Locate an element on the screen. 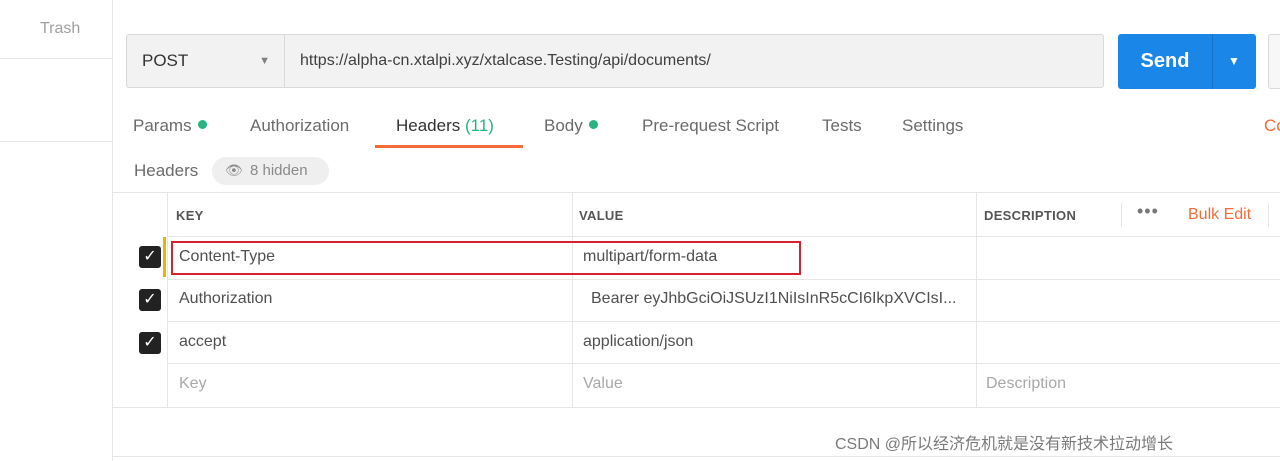  tab-headers: Headers (11) is located at coordinates (445, 126).